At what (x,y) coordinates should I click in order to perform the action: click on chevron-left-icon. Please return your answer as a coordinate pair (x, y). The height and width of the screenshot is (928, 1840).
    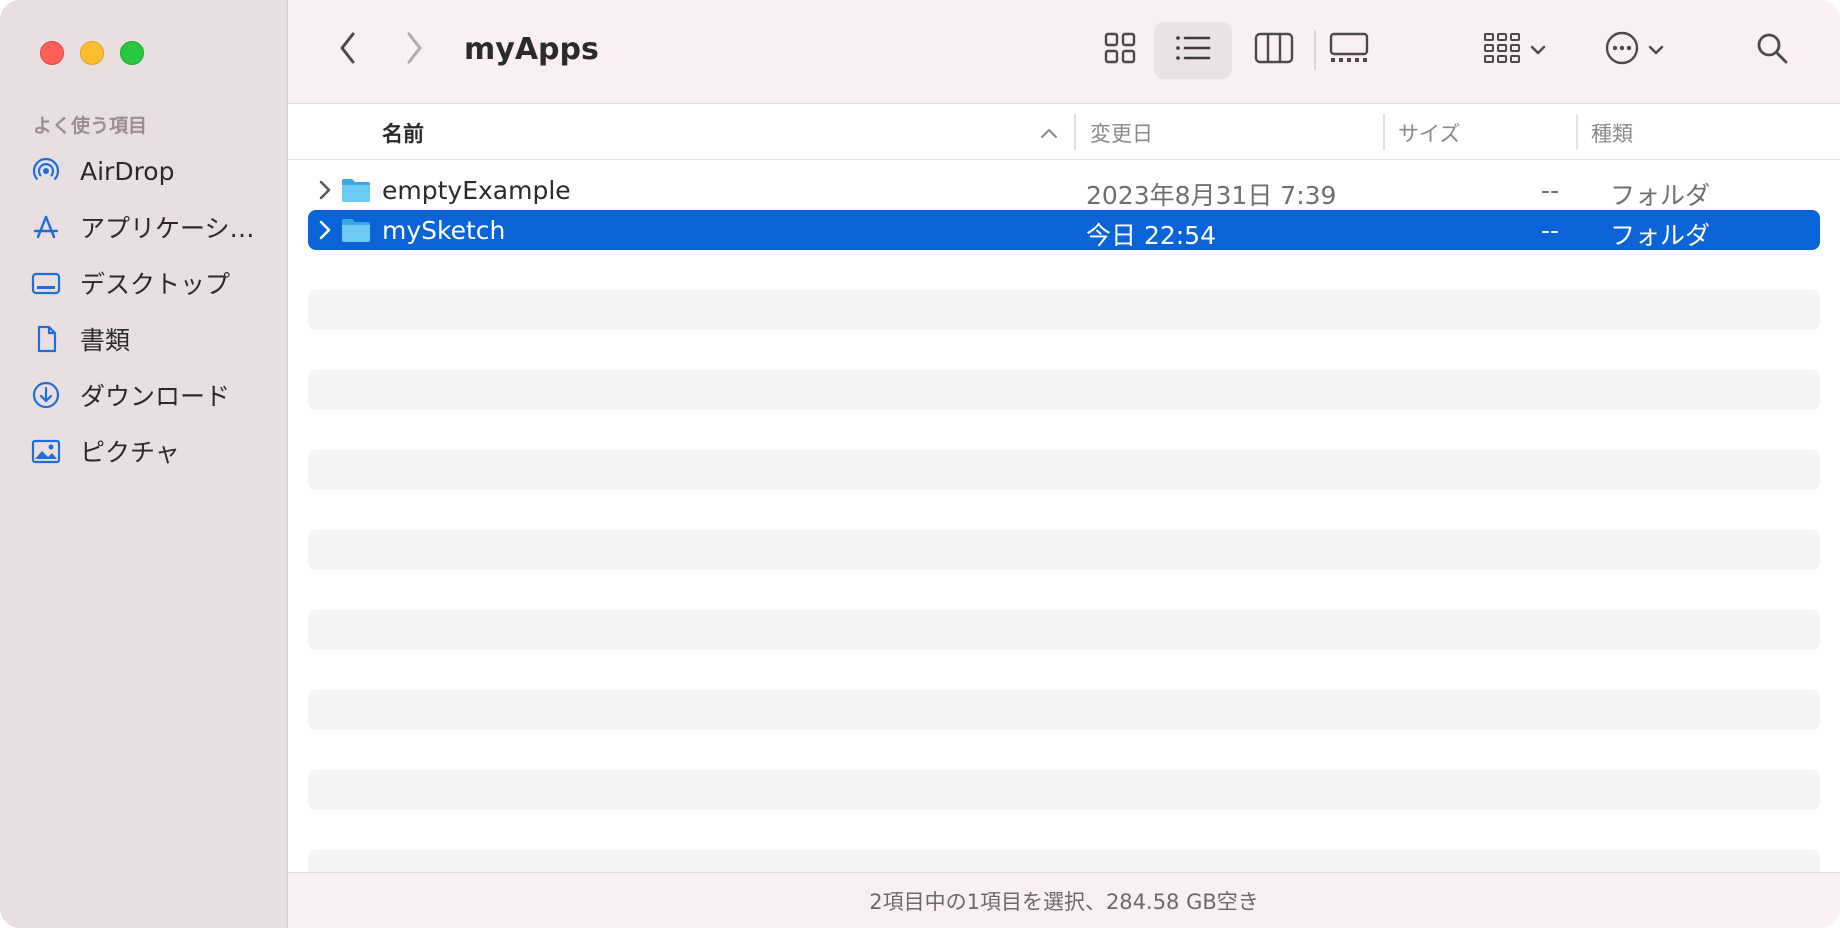
    Looking at the image, I should click on (348, 50).